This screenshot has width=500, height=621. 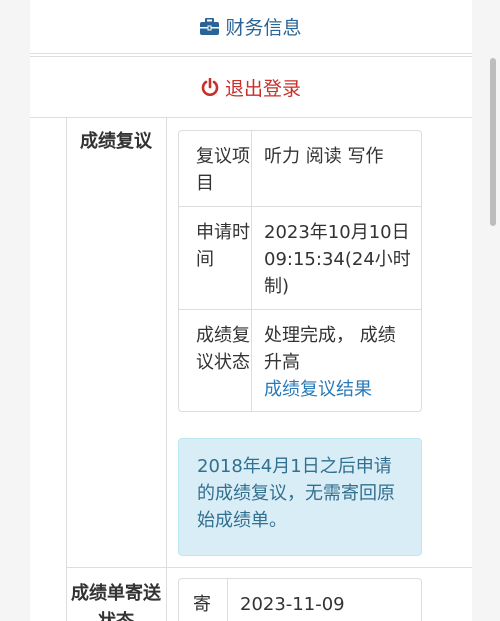 I want to click on info-alert: 2018年4月1日之后申请的成绩复议，无需寄回原始成绩单。, so click(x=300, y=497).